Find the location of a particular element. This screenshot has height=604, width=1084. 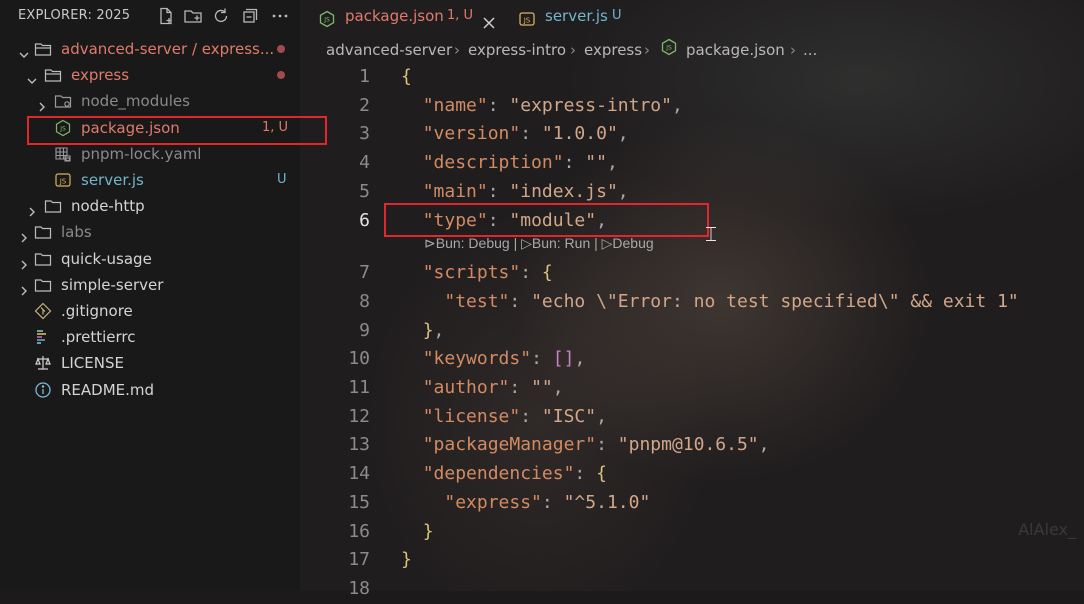

modified-dot is located at coordinates (281, 75).